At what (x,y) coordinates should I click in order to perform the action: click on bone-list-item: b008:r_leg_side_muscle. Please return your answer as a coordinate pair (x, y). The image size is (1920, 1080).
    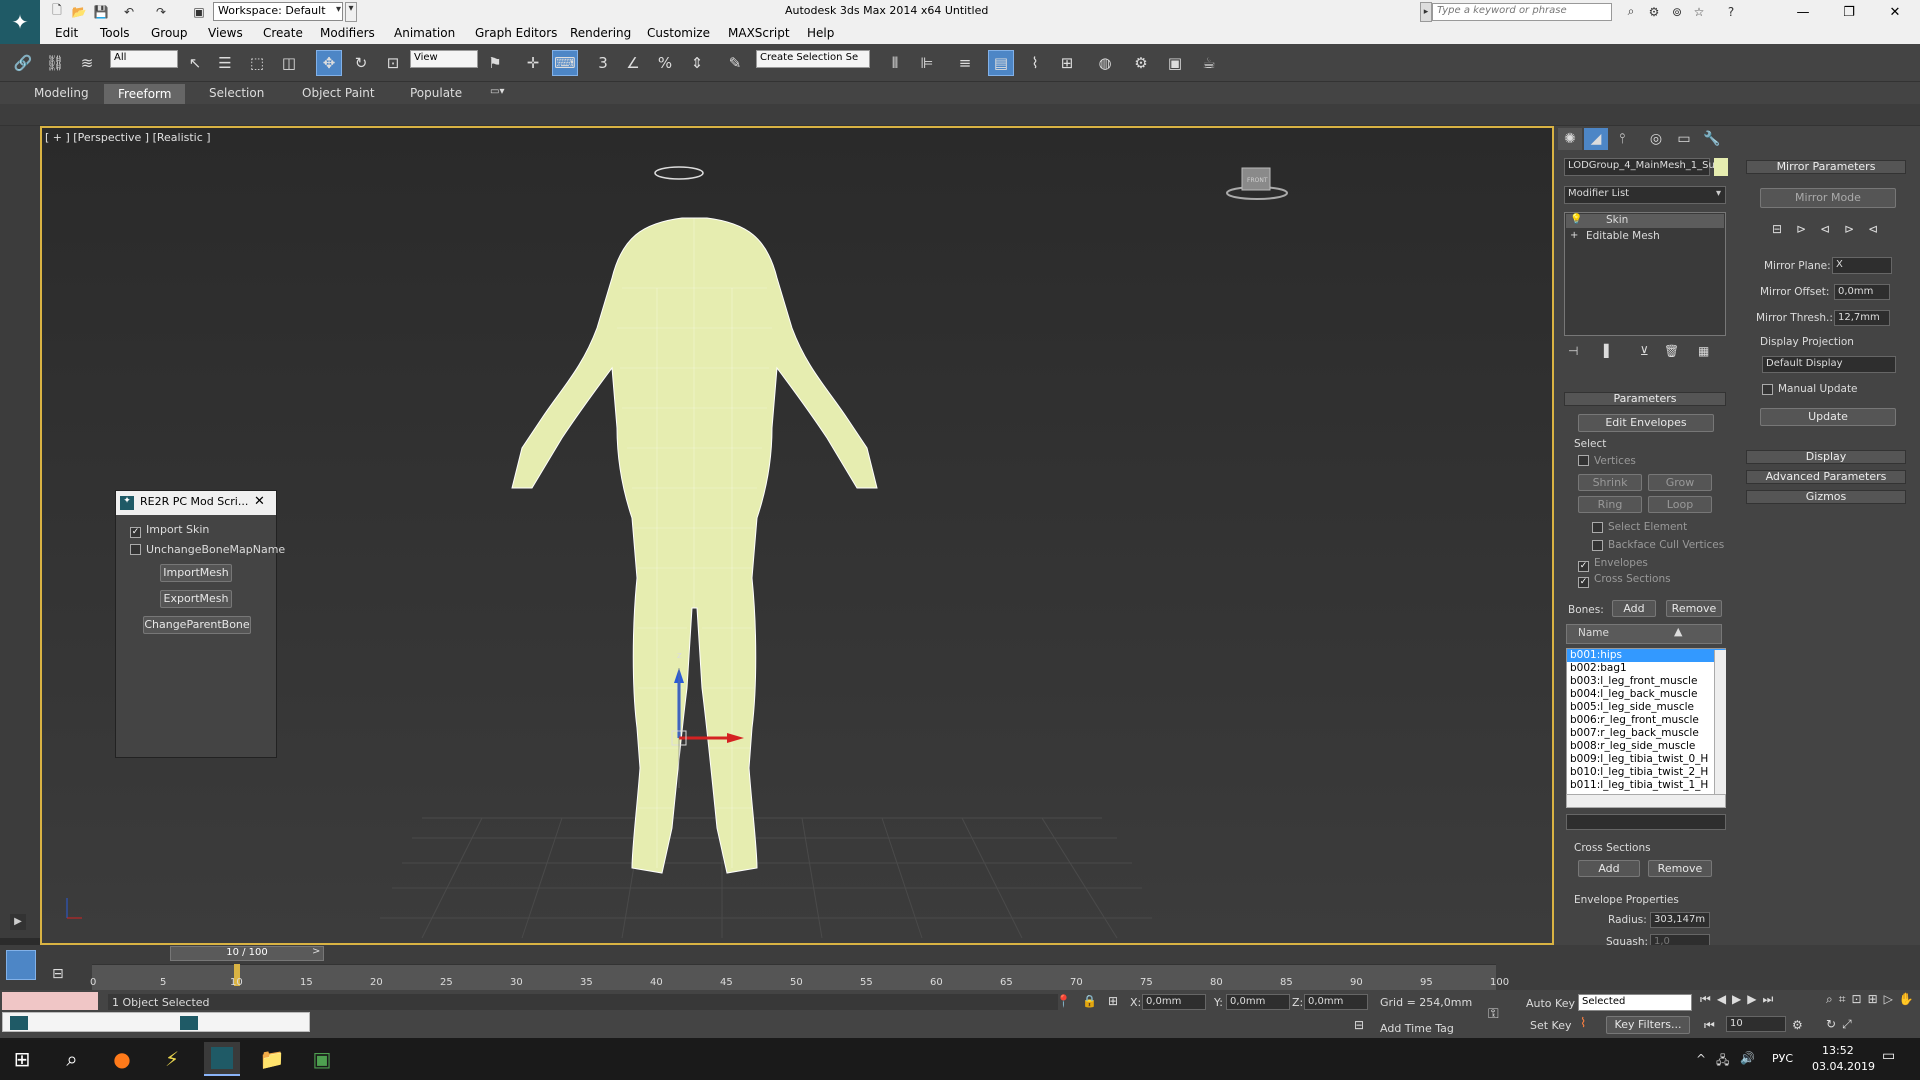
    Looking at the image, I should click on (1646, 746).